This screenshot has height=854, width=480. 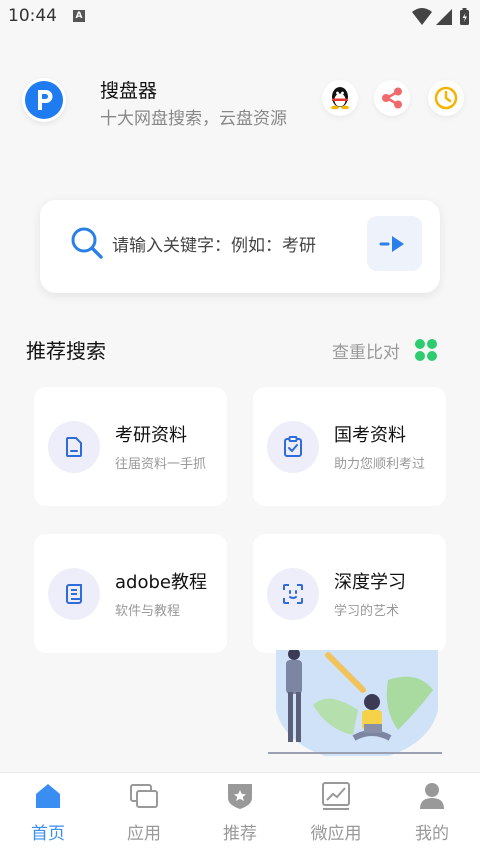 I want to click on signal-icon, so click(x=444, y=17).